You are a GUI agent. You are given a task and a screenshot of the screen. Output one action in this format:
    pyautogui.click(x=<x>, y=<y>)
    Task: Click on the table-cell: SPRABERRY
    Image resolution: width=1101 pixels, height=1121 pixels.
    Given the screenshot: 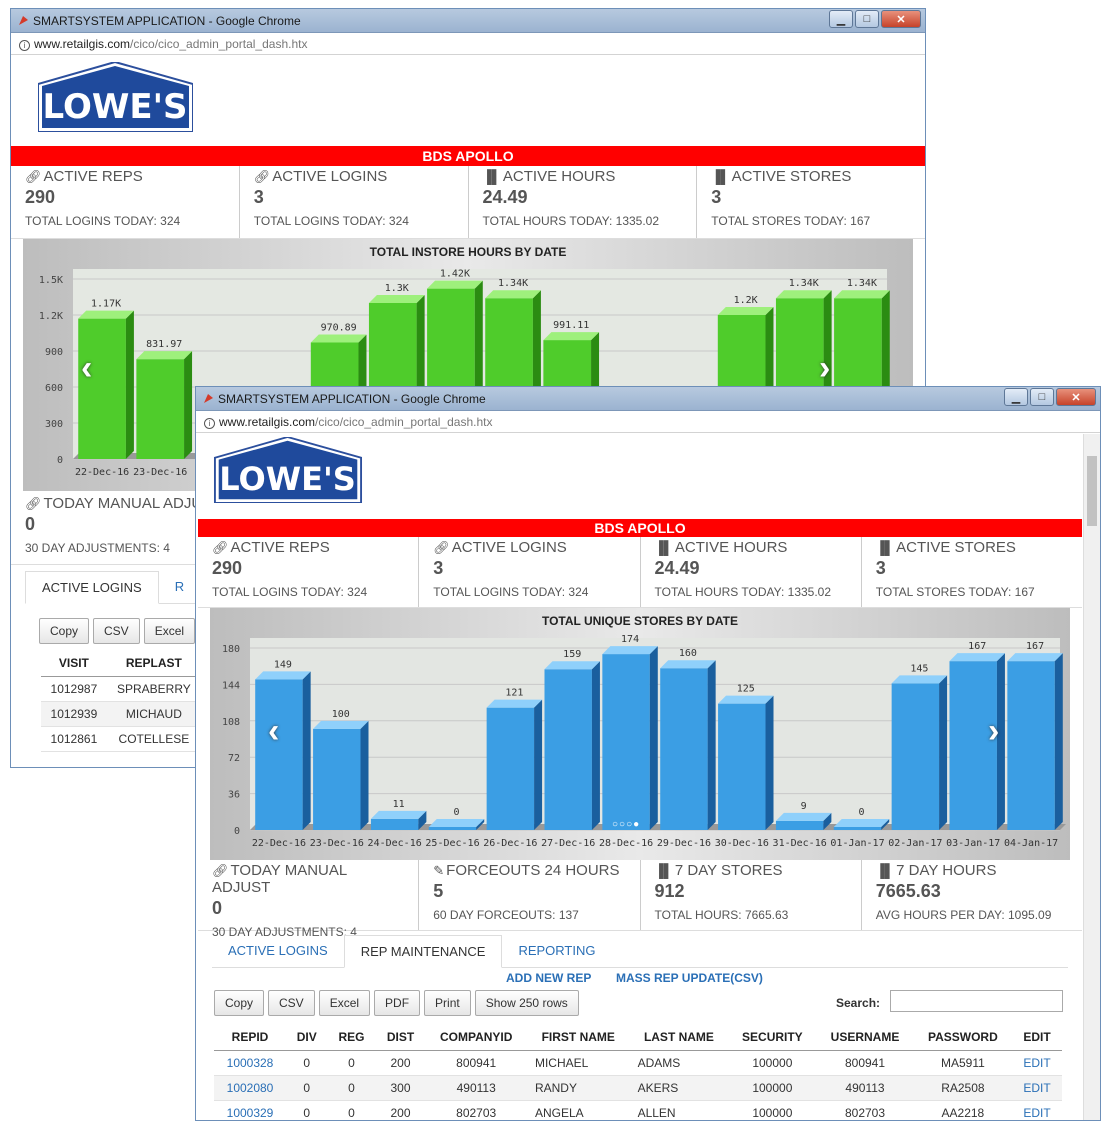 What is the action you would take?
    pyautogui.click(x=153, y=689)
    